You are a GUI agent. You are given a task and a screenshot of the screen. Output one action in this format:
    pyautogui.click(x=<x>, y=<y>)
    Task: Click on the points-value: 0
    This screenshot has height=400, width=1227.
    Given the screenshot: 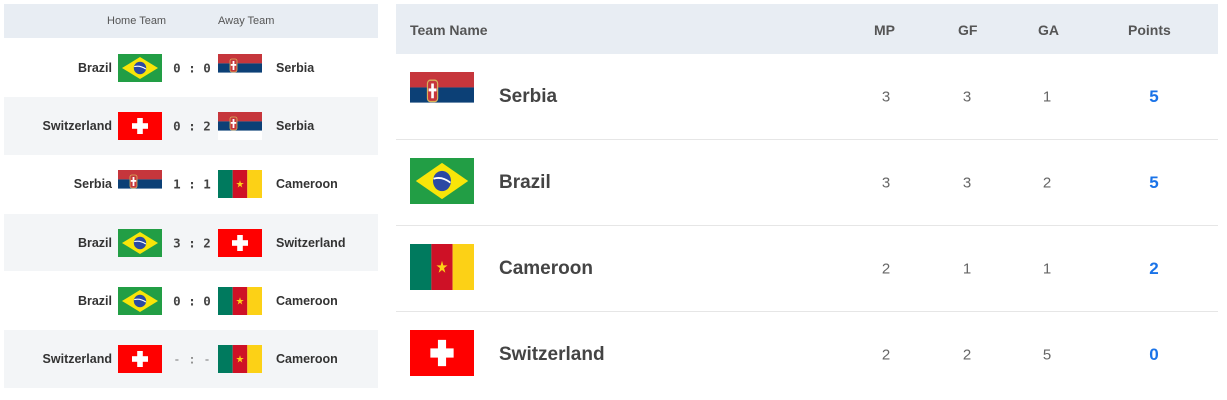 What is the action you would take?
    pyautogui.click(x=1154, y=354)
    